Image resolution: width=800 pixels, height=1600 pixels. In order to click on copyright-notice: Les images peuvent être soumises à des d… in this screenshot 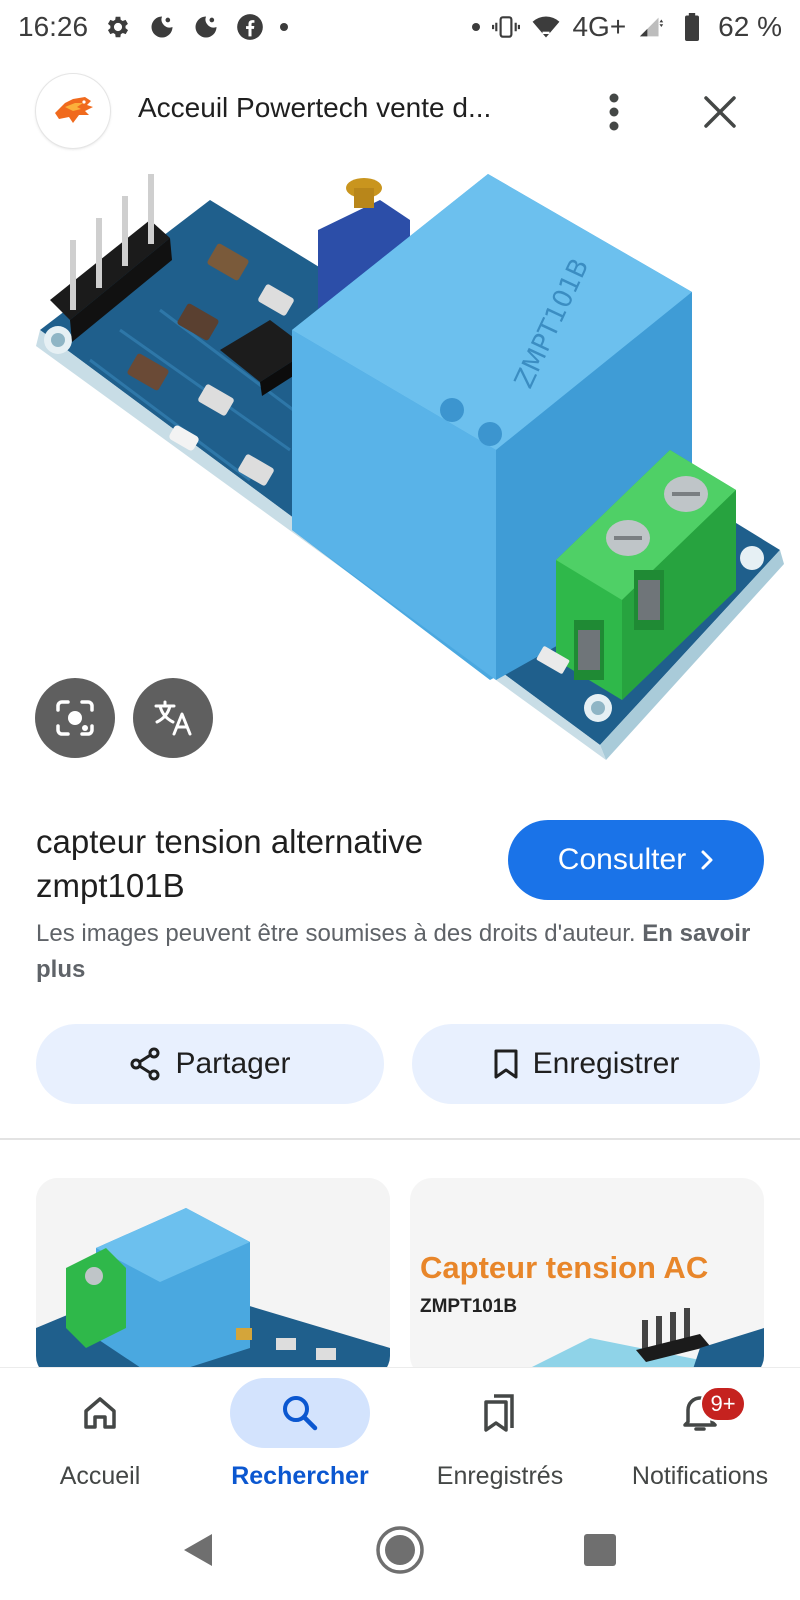, I will do `click(396, 952)`.